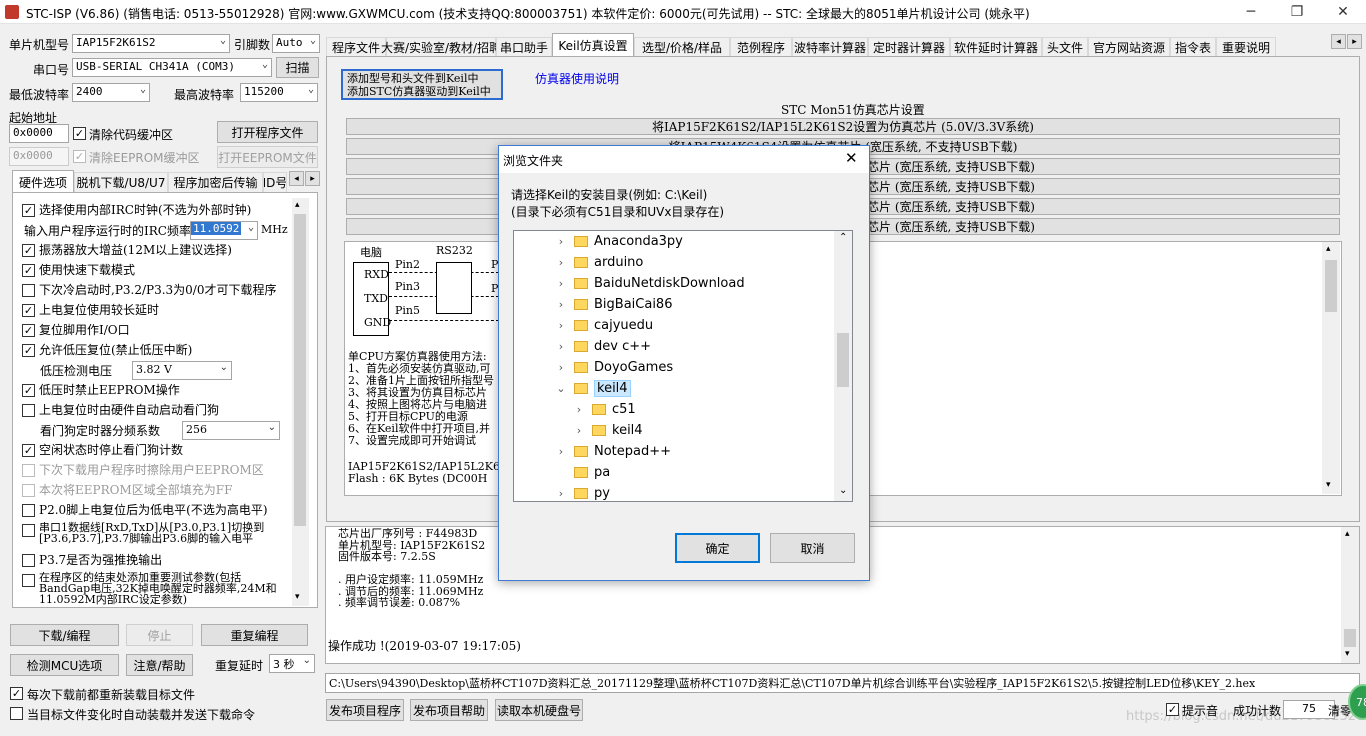  What do you see at coordinates (1246, 47) in the screenshot?
I see `main-tab-12: 重要说明` at bounding box center [1246, 47].